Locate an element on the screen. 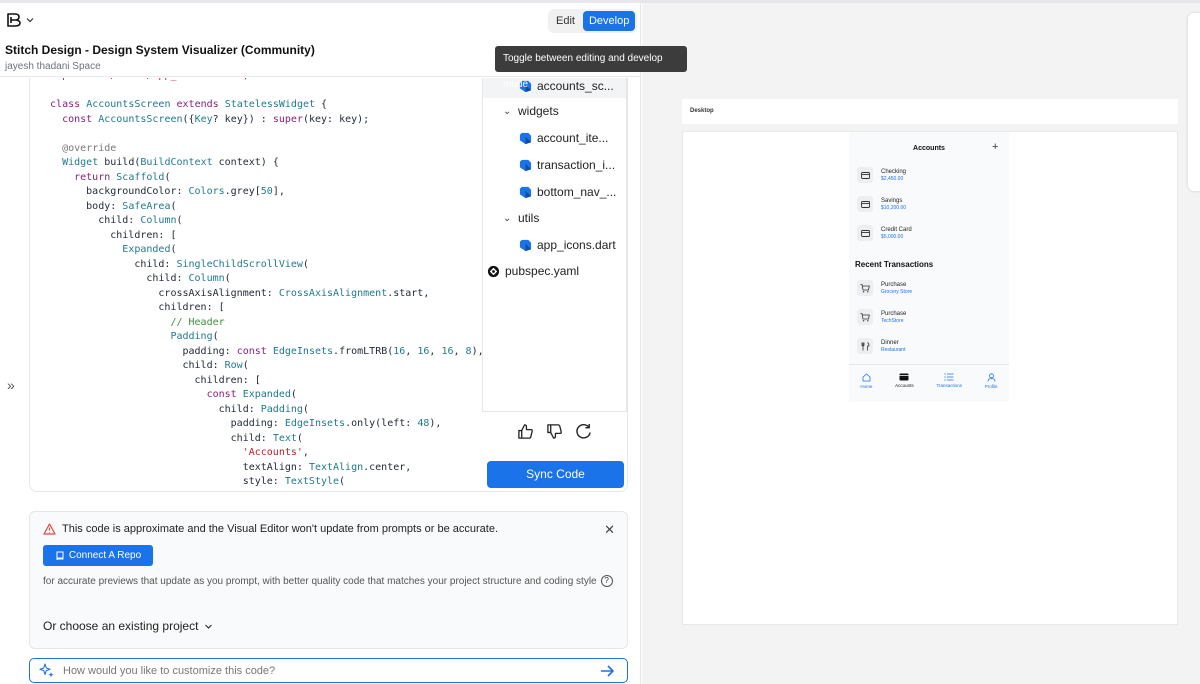 The height and width of the screenshot is (684, 1200). close-icon: ✕ is located at coordinates (609, 530).